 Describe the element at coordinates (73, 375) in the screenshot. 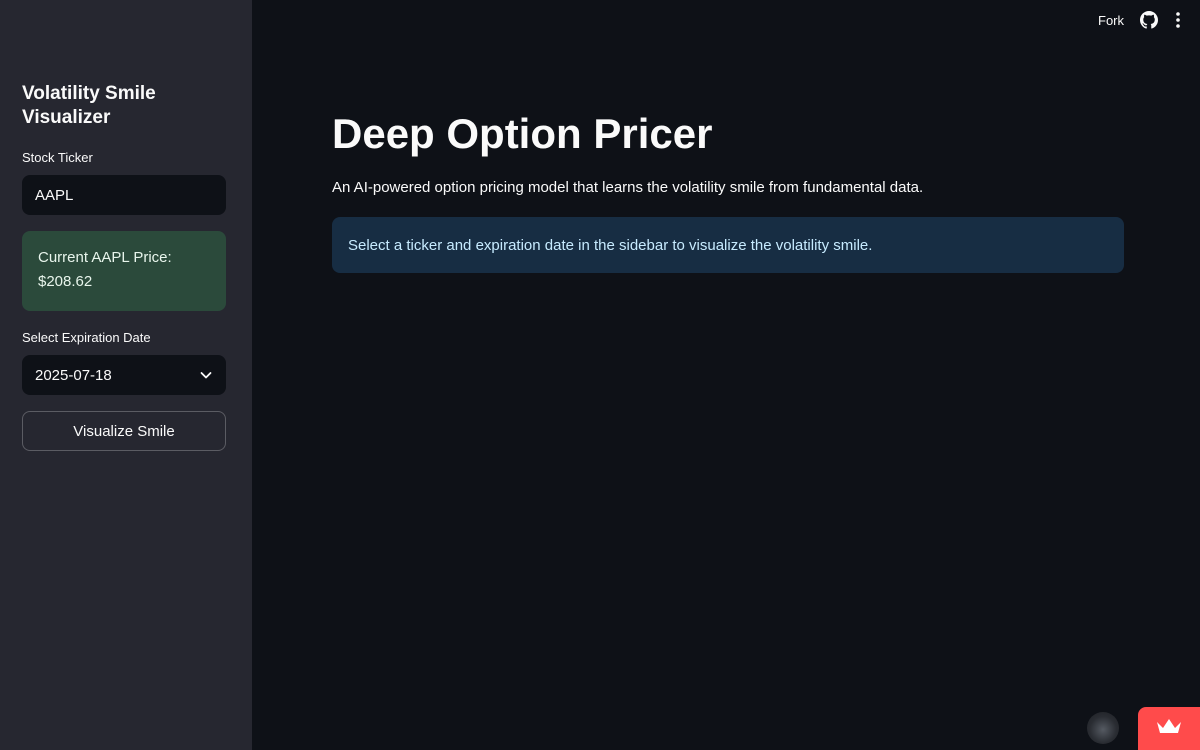

I see `expiry-selected-value: 2025-07-18` at that location.